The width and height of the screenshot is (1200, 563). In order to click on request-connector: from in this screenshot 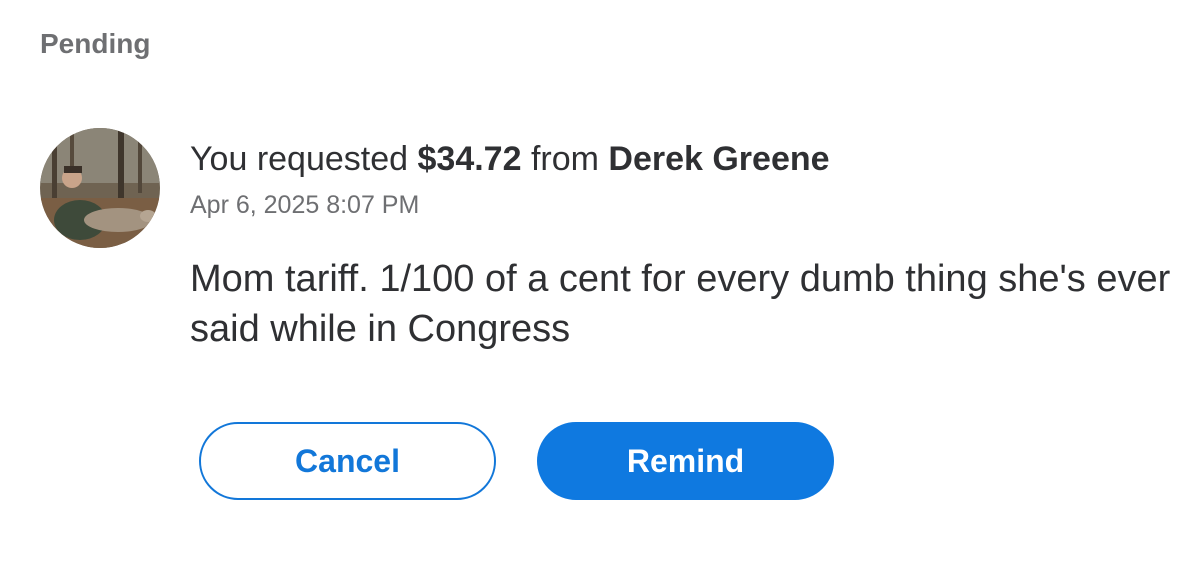, I will do `click(564, 159)`.